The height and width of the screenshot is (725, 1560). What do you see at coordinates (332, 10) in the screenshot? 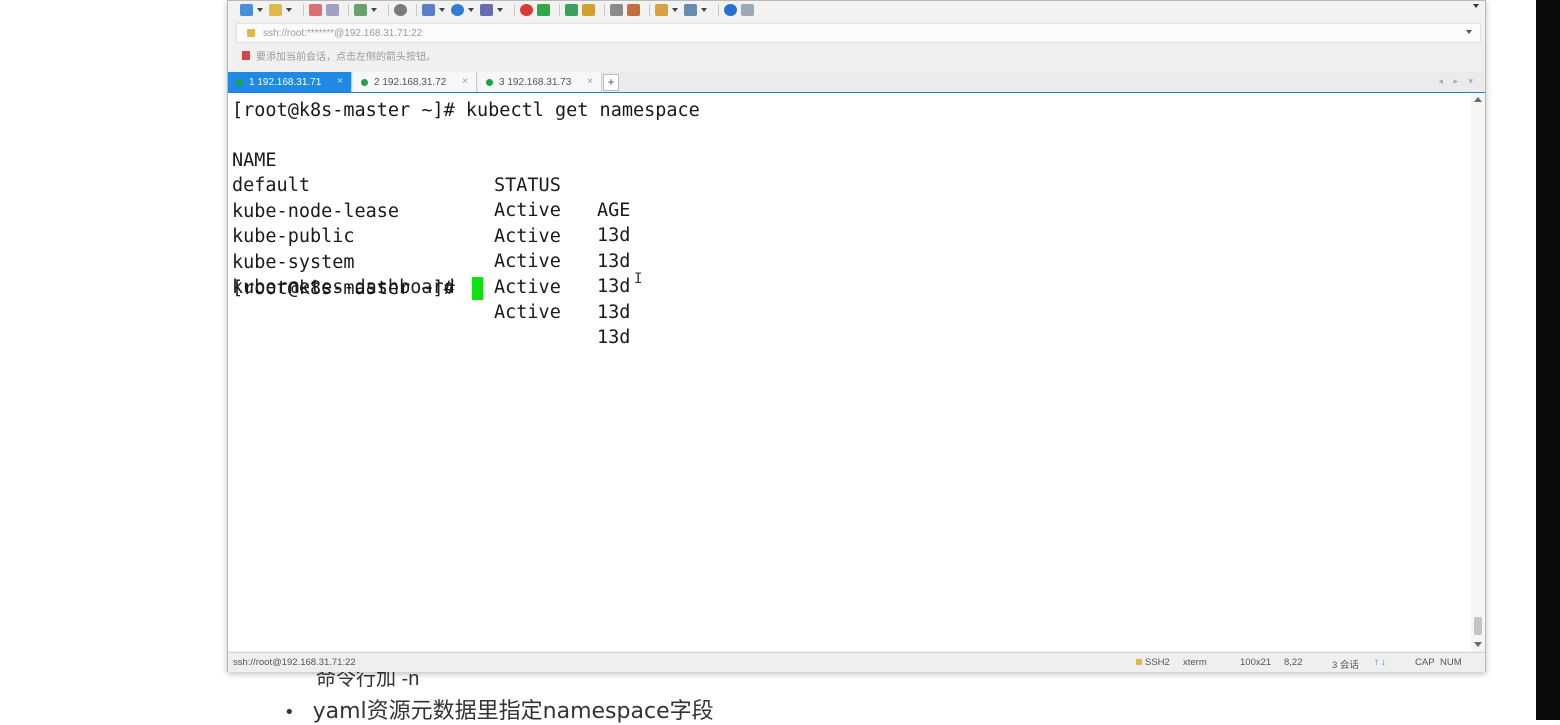
I see `copy-icon` at bounding box center [332, 10].